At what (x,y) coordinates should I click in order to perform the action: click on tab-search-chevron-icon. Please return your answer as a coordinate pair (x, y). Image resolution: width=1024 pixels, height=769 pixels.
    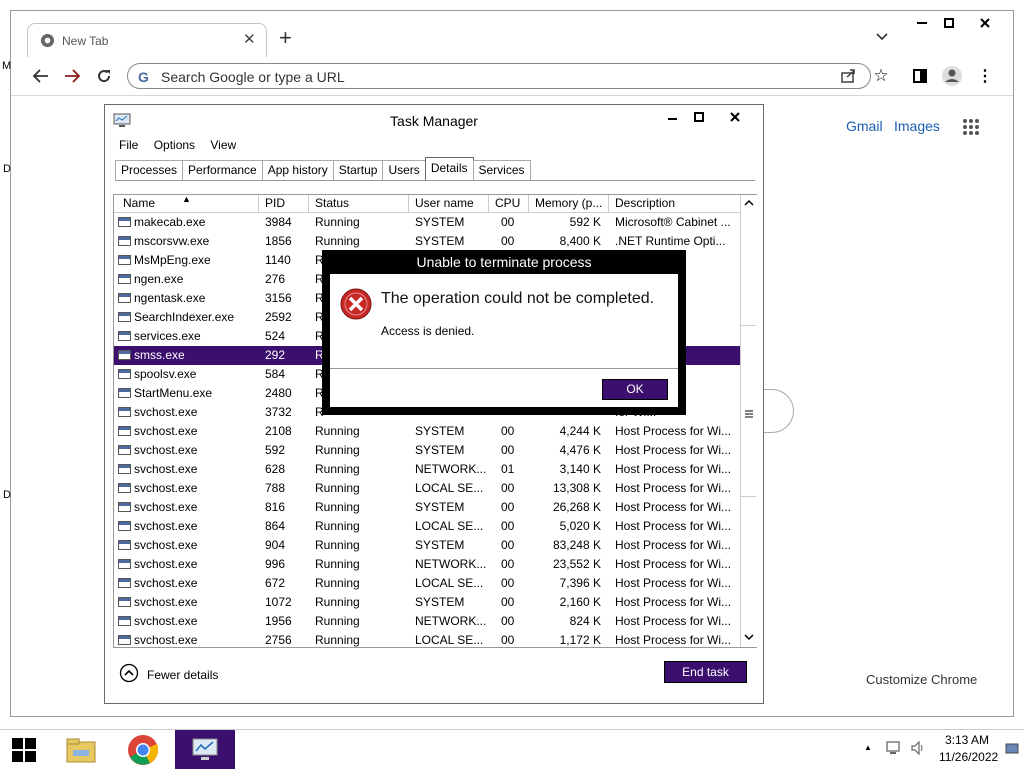
    Looking at the image, I should click on (882, 38).